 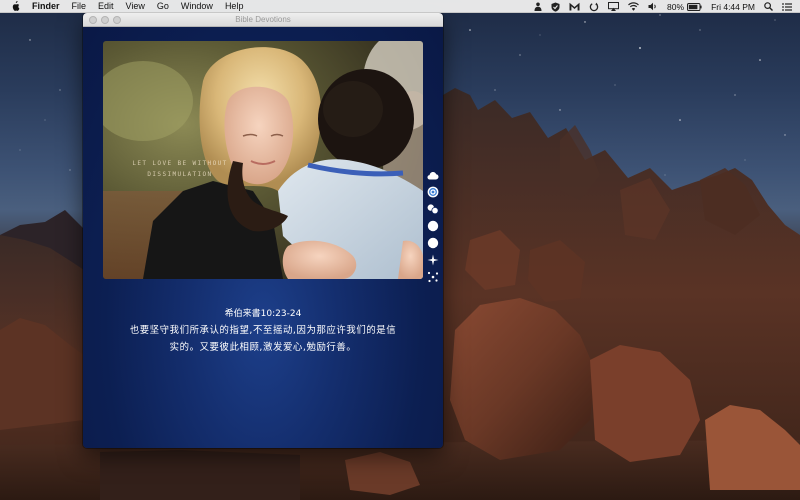 I want to click on shield-icon, so click(x=555, y=6).